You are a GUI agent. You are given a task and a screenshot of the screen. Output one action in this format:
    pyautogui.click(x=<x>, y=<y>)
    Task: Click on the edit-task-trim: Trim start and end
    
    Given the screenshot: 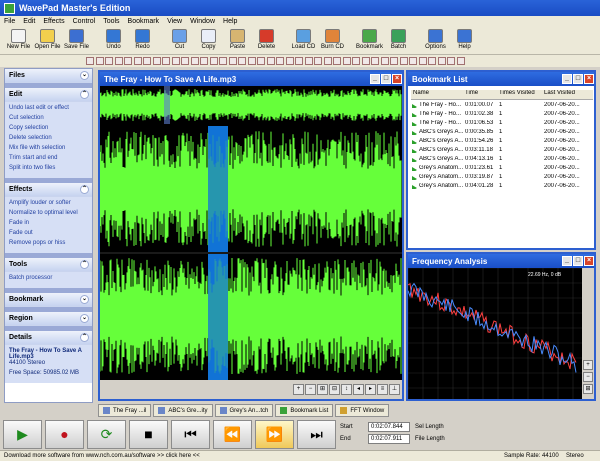 What is the action you would take?
    pyautogui.click(x=48, y=160)
    